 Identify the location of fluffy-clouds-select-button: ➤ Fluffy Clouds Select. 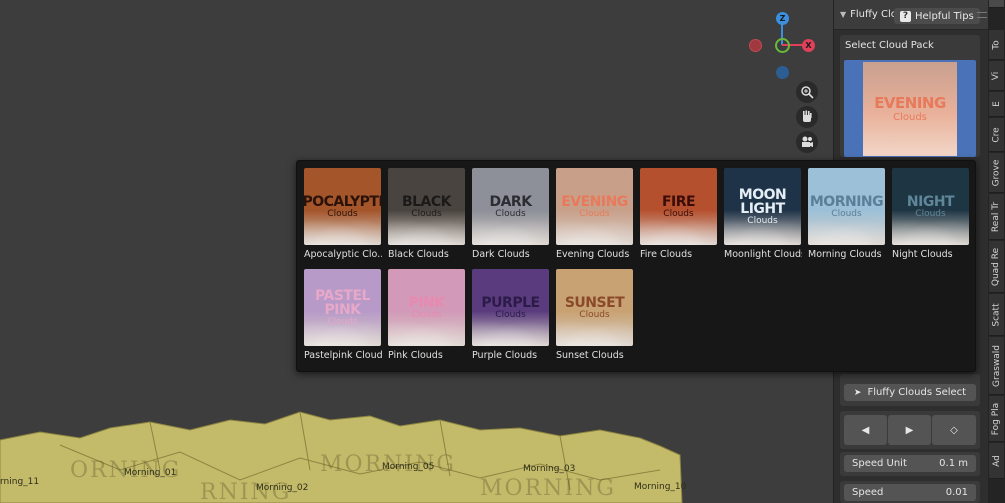
(910, 392).